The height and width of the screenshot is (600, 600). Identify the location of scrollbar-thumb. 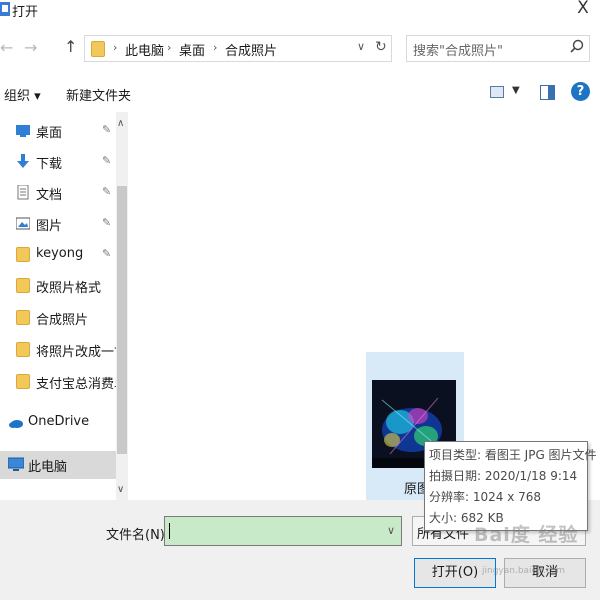
(122, 320).